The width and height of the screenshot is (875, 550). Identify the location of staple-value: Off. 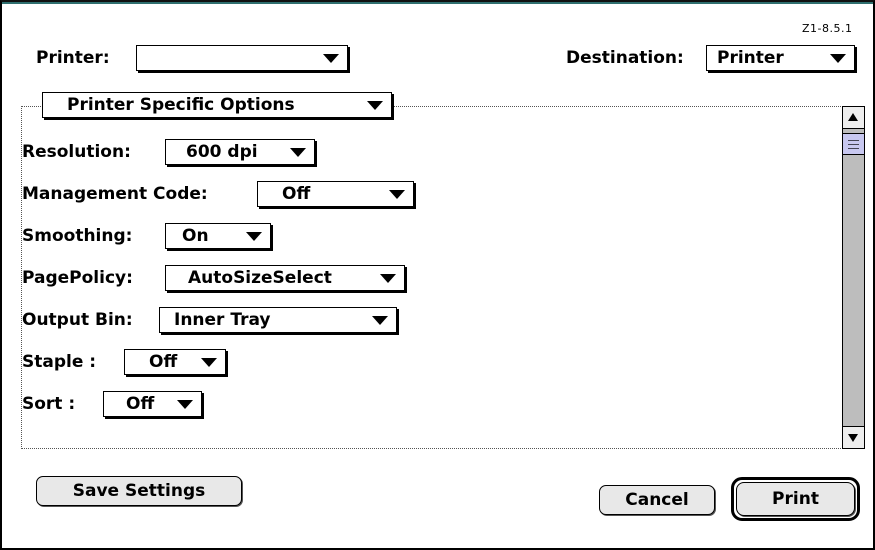
(163, 362).